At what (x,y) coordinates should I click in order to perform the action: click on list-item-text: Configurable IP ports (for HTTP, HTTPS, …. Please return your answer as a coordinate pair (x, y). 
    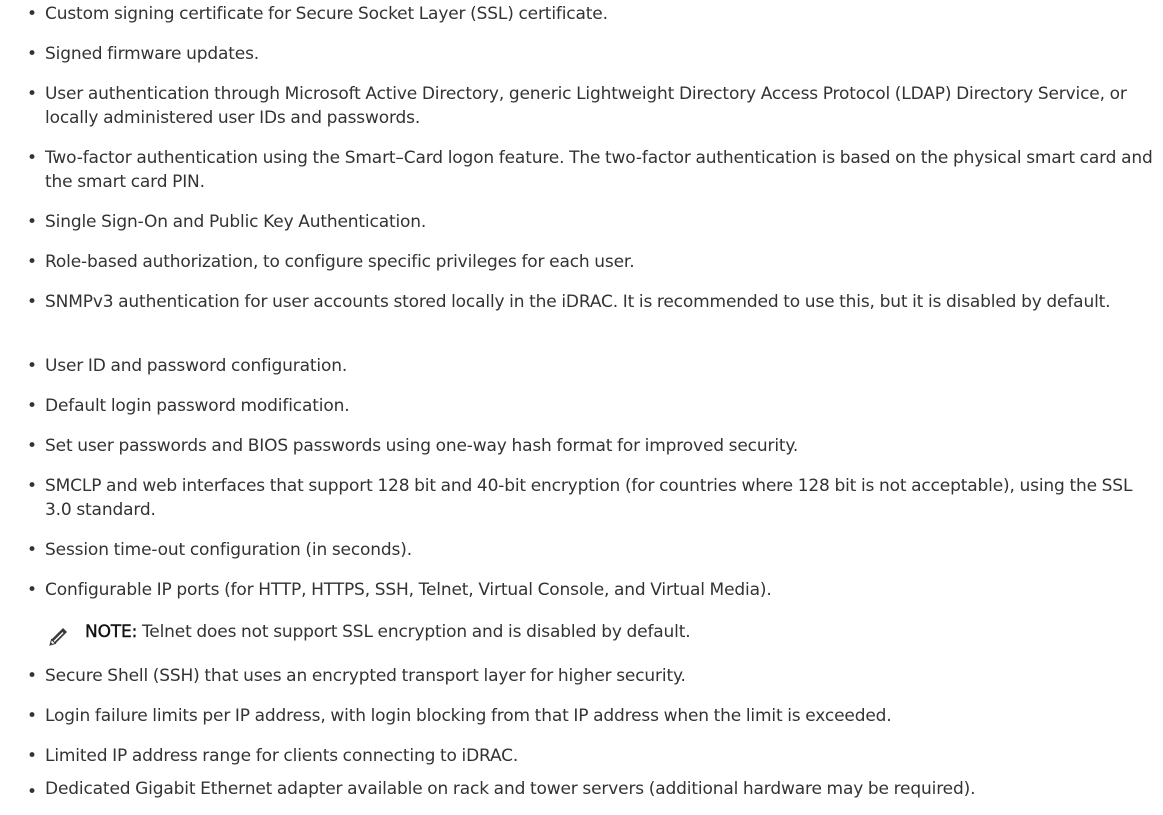
    Looking at the image, I should click on (408, 590).